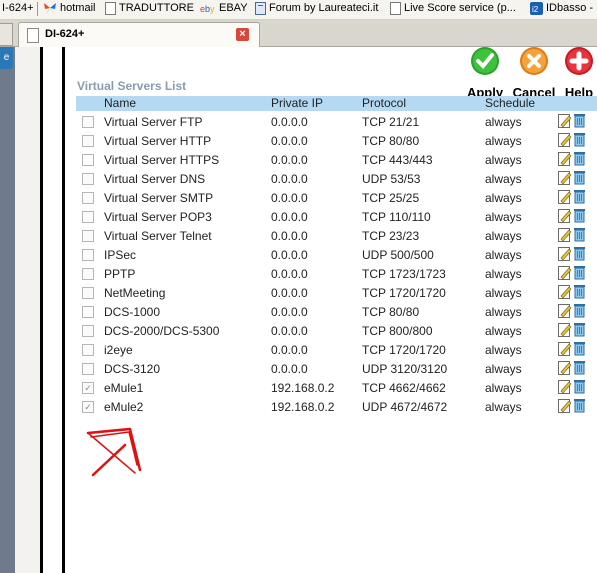  I want to click on logo-icon: i2, so click(536, 8).